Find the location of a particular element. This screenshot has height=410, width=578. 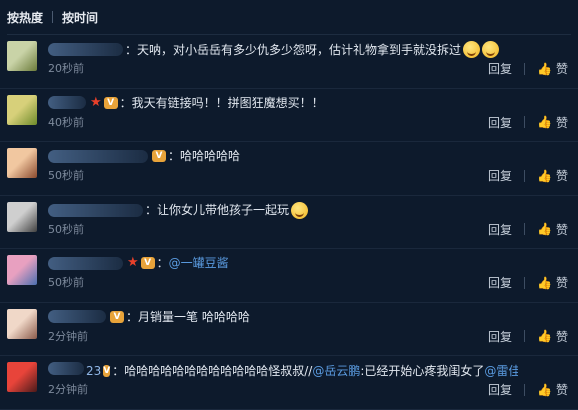

username: 23 is located at coordinates (74, 370).